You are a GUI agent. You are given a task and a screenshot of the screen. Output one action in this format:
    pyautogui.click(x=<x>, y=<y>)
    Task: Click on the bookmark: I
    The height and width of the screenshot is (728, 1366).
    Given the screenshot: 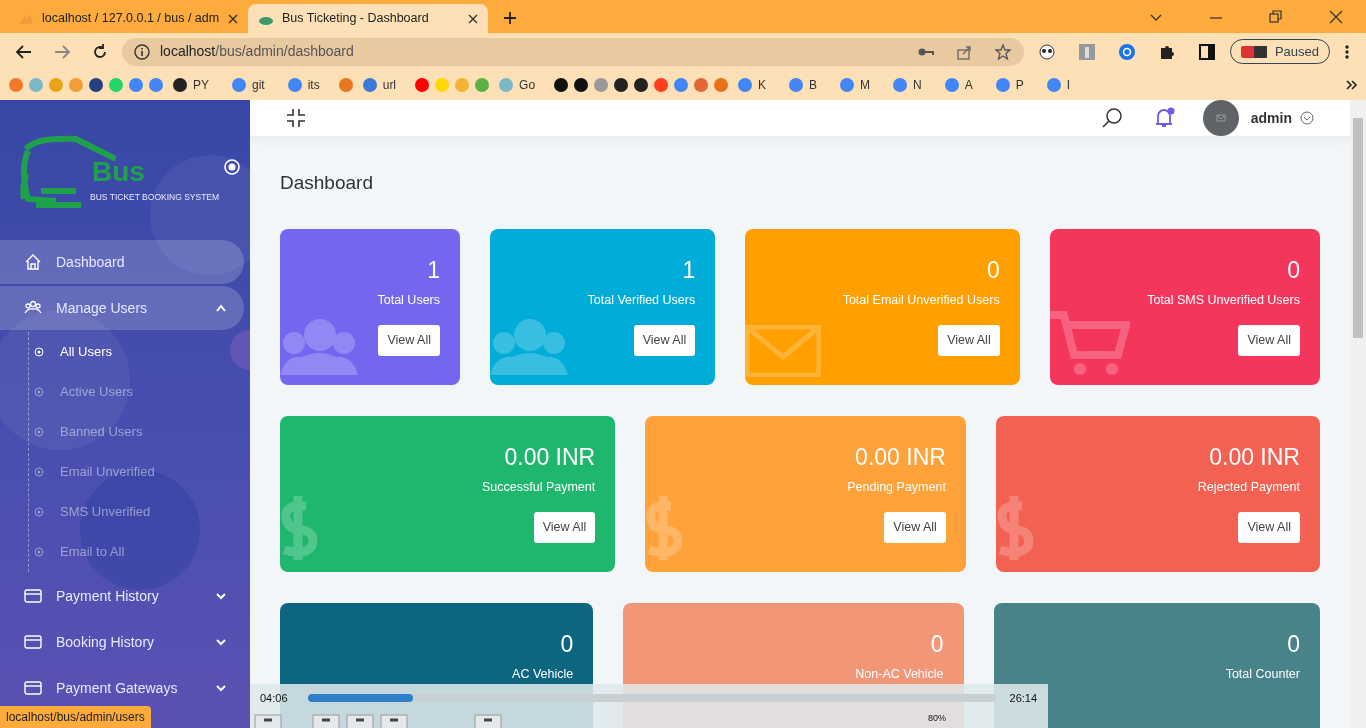 What is the action you would take?
    pyautogui.click(x=1058, y=85)
    